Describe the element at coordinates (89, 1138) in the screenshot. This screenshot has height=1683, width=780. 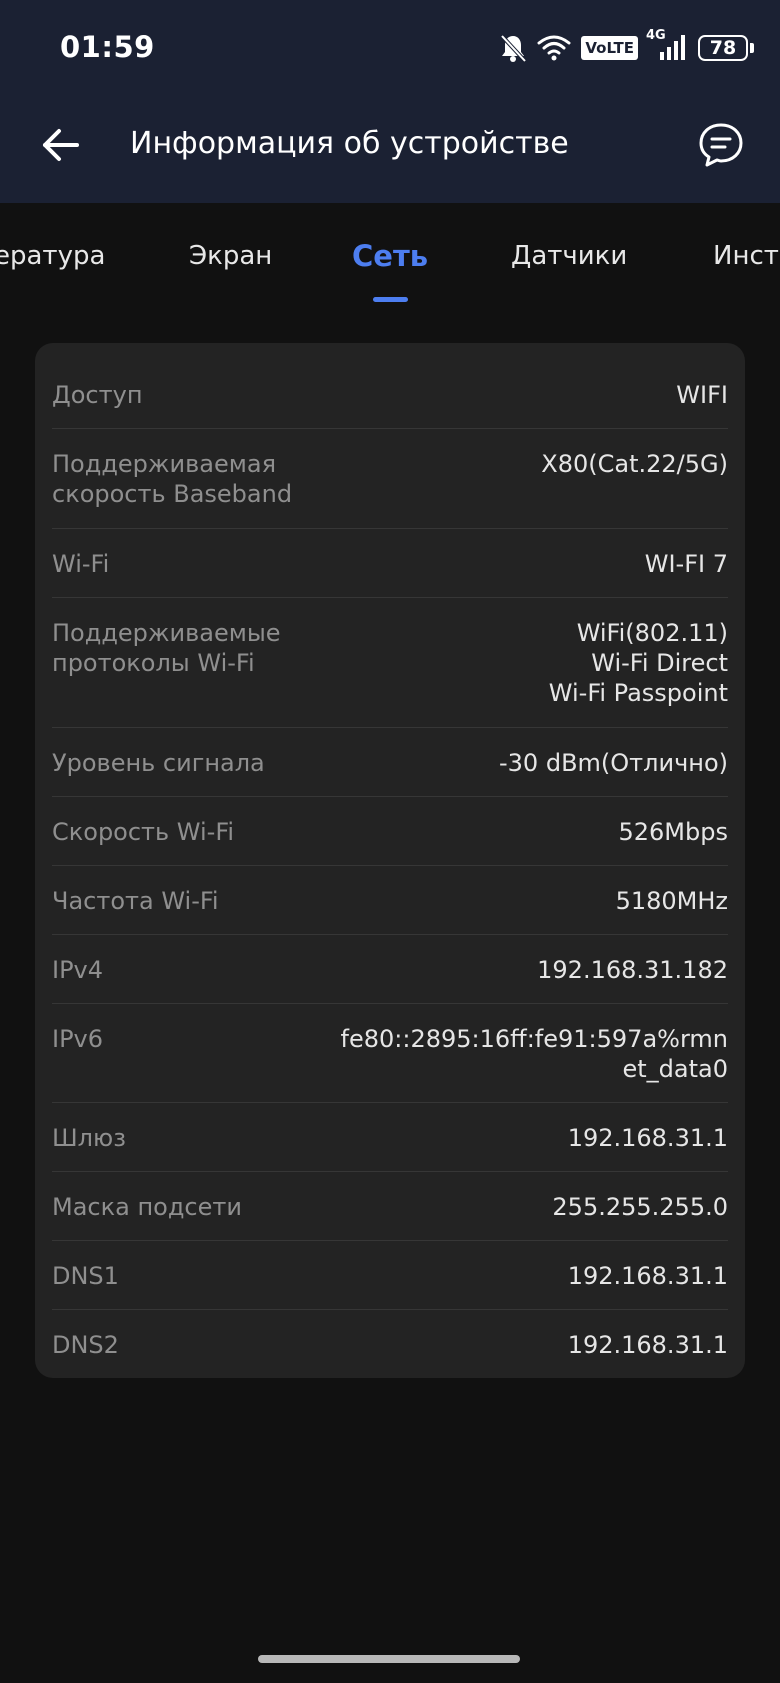
I see `row-label: Шлюз` at that location.